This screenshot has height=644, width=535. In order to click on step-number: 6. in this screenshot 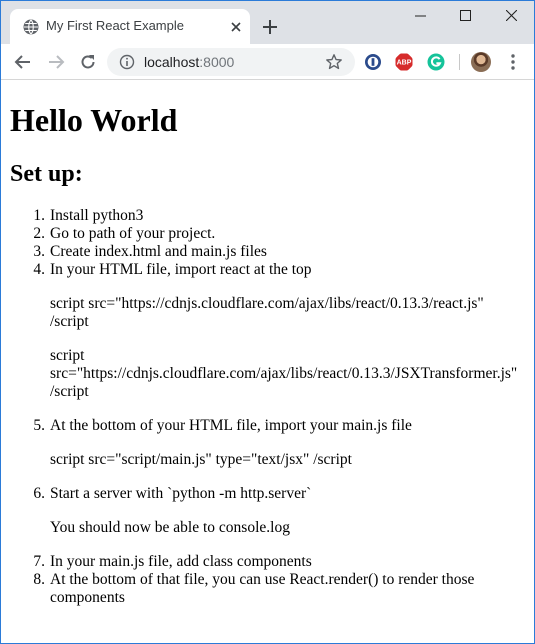, I will do `click(39, 493)`.